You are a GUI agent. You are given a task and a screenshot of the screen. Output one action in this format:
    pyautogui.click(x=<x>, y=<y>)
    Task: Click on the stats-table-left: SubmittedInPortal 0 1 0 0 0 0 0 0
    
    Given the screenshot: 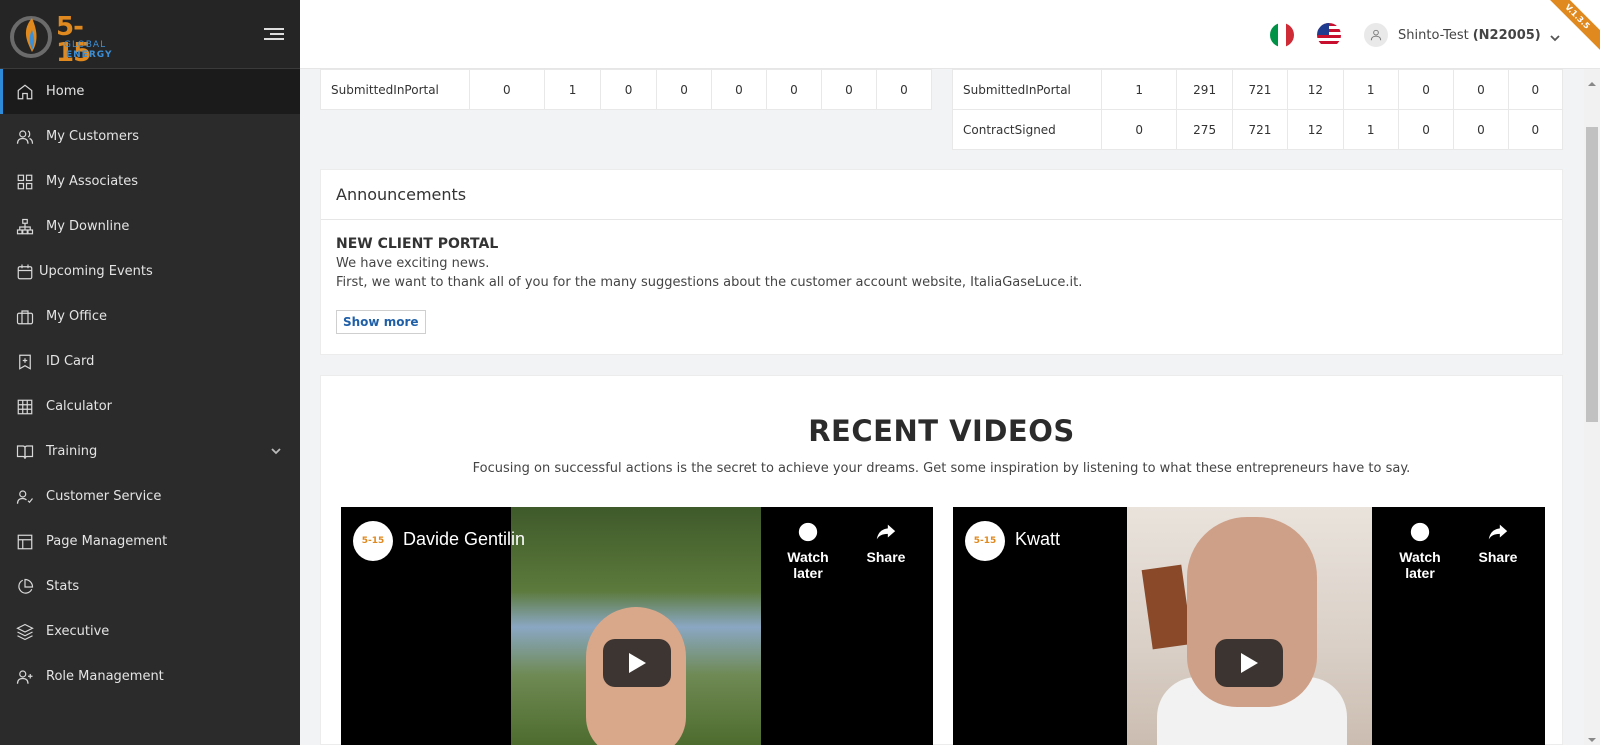 What is the action you would take?
    pyautogui.click(x=626, y=89)
    